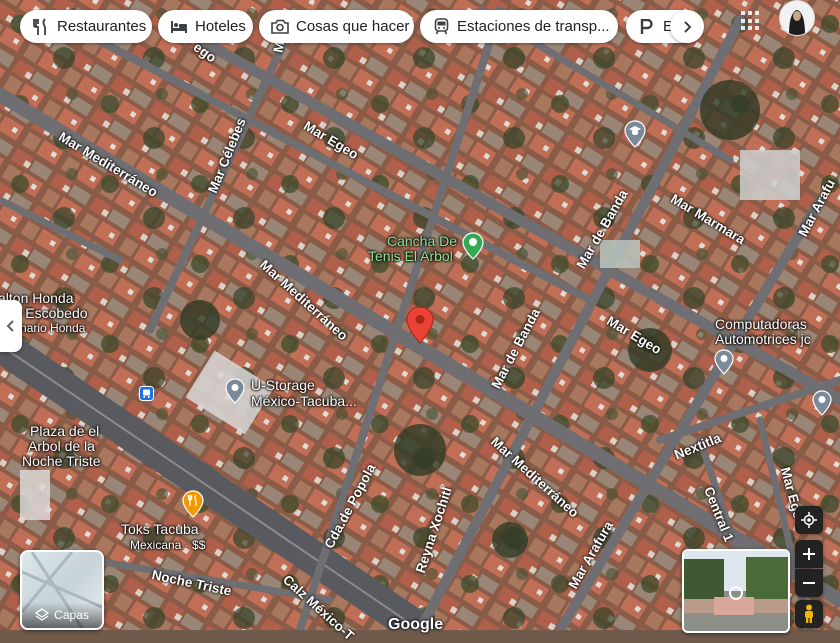  I want to click on expand-panel-button, so click(11, 326).